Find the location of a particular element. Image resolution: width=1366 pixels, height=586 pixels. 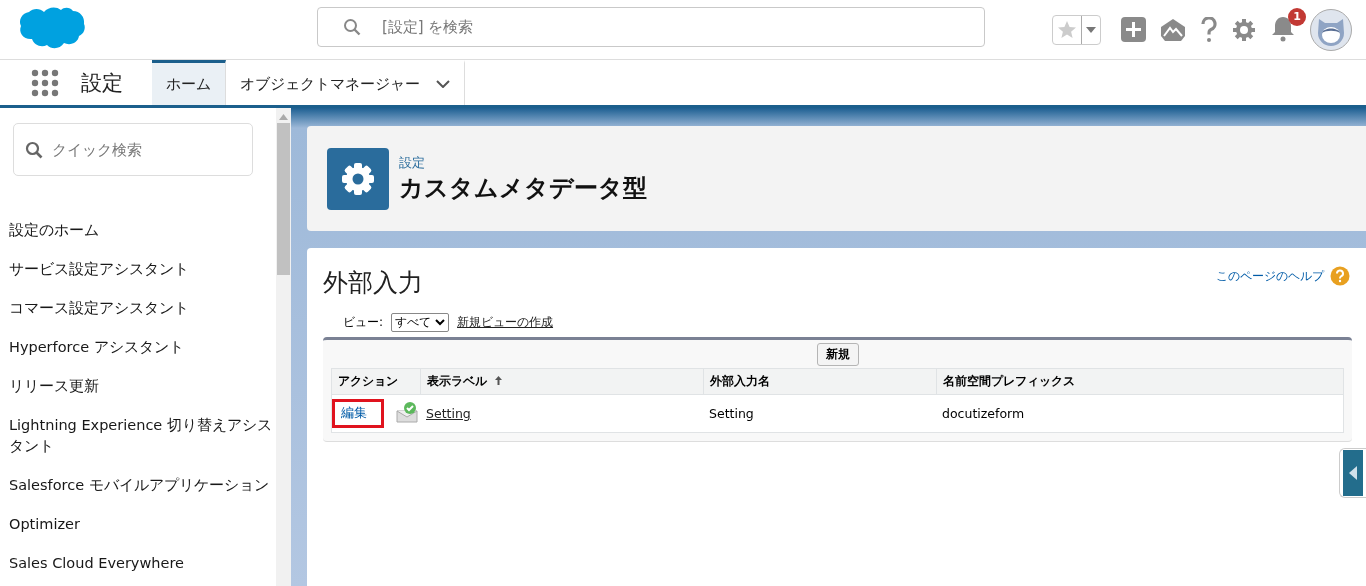

side-panel-toggle is located at coordinates (1352, 473).